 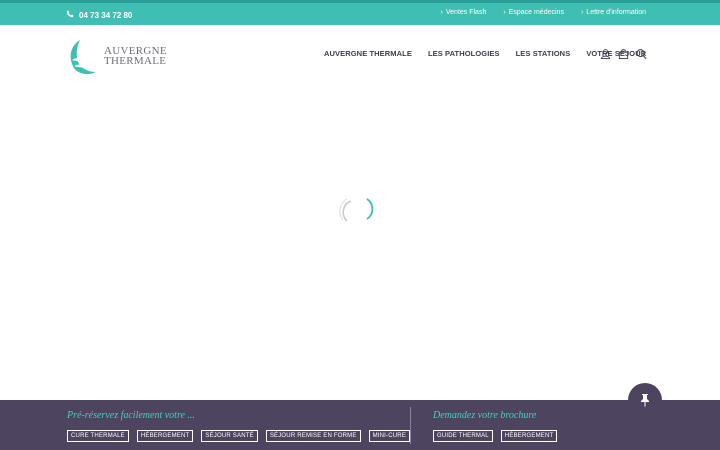 What do you see at coordinates (464, 53) in the screenshot?
I see `nav-les-pathologies: LES PATHOLOGIES` at bounding box center [464, 53].